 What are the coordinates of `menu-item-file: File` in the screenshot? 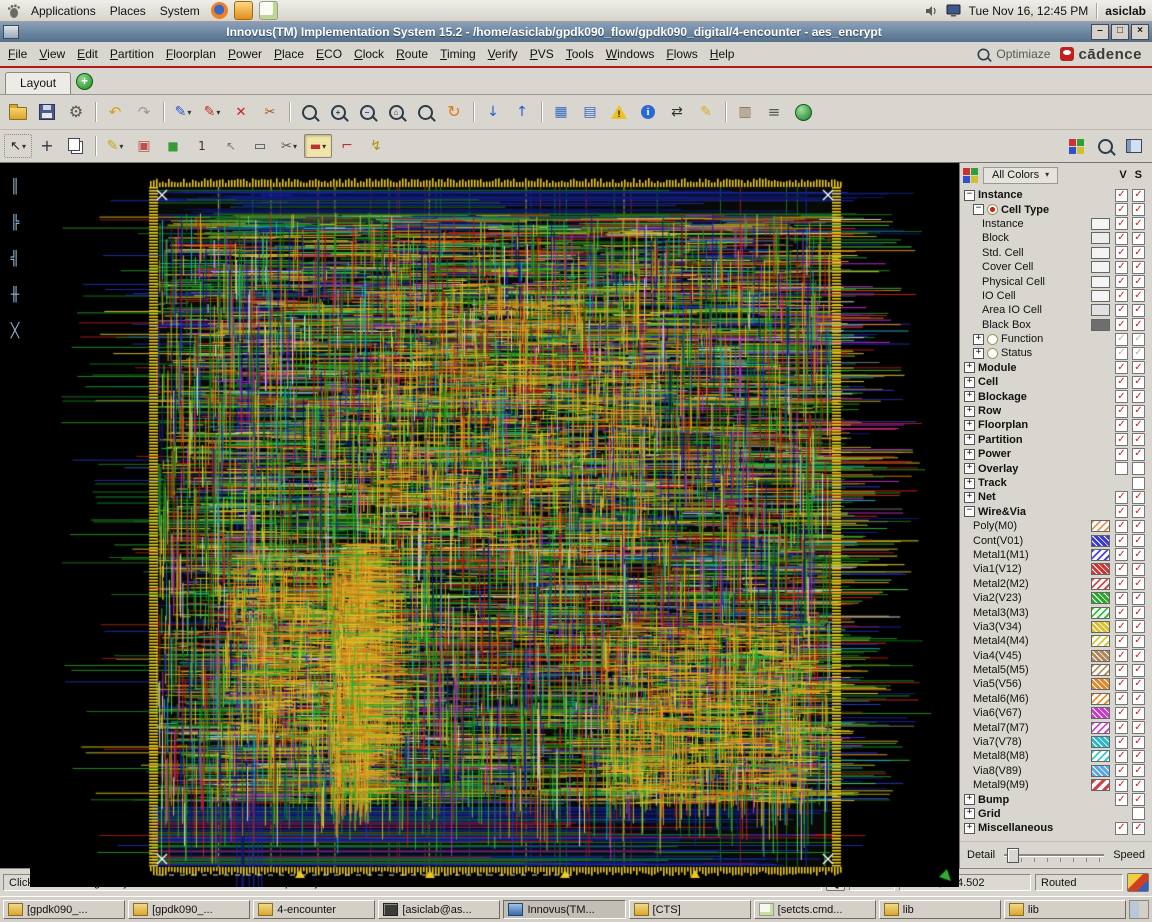 It's located at (17, 54).